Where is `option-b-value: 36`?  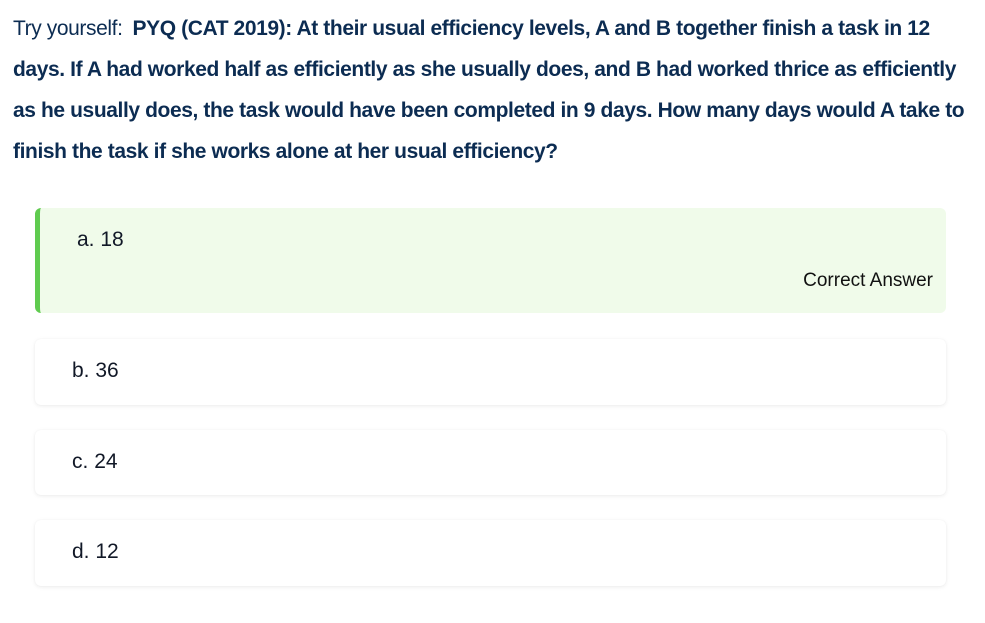 option-b-value: 36 is located at coordinates (107, 370).